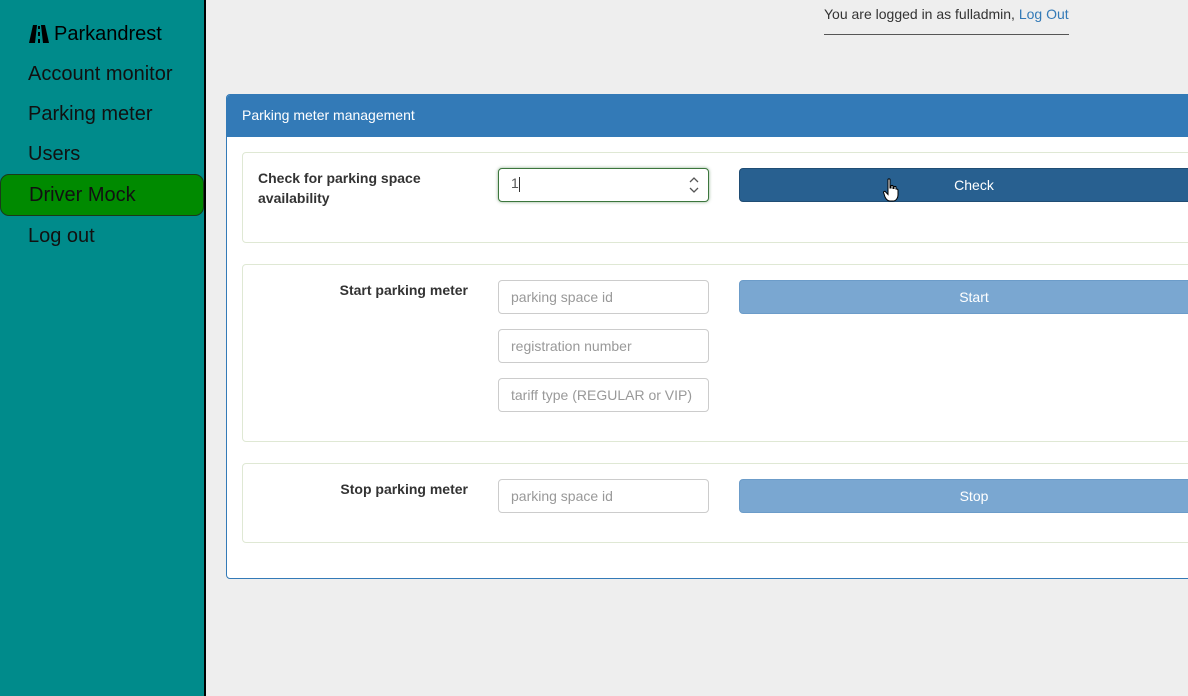 The width and height of the screenshot is (1188, 696). Describe the element at coordinates (39, 34) in the screenshot. I see `road-icon` at that location.